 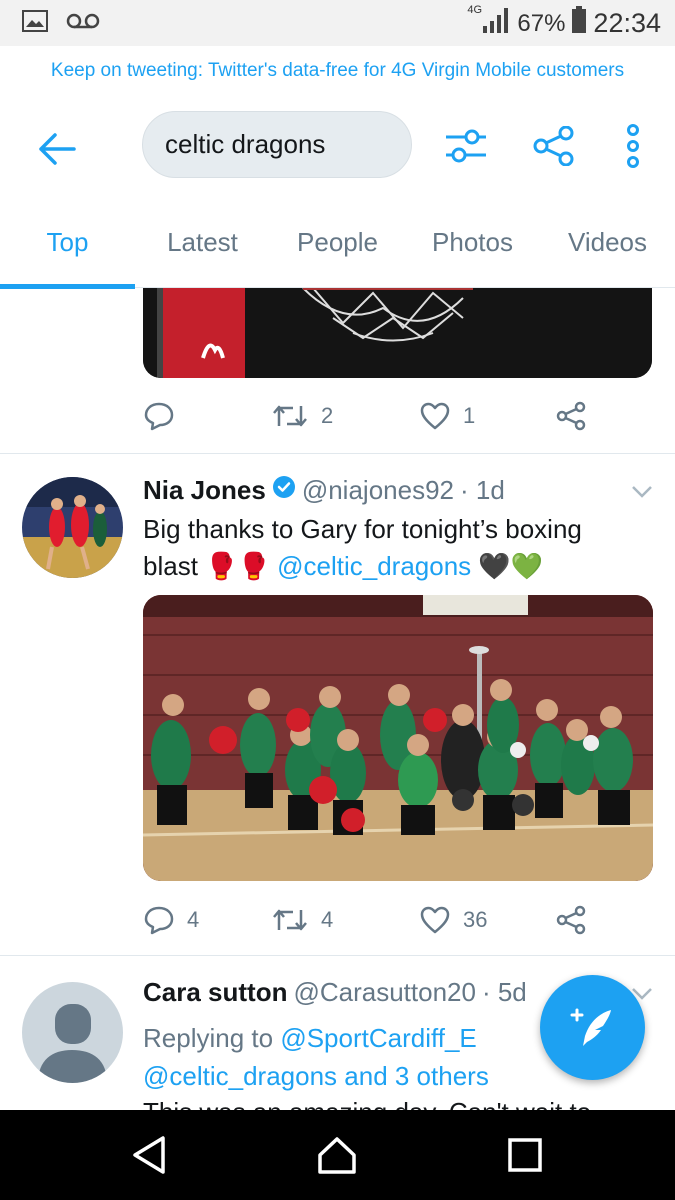 I want to click on search-tabs: Top Latest People Photos Videos, so click(x=337, y=242).